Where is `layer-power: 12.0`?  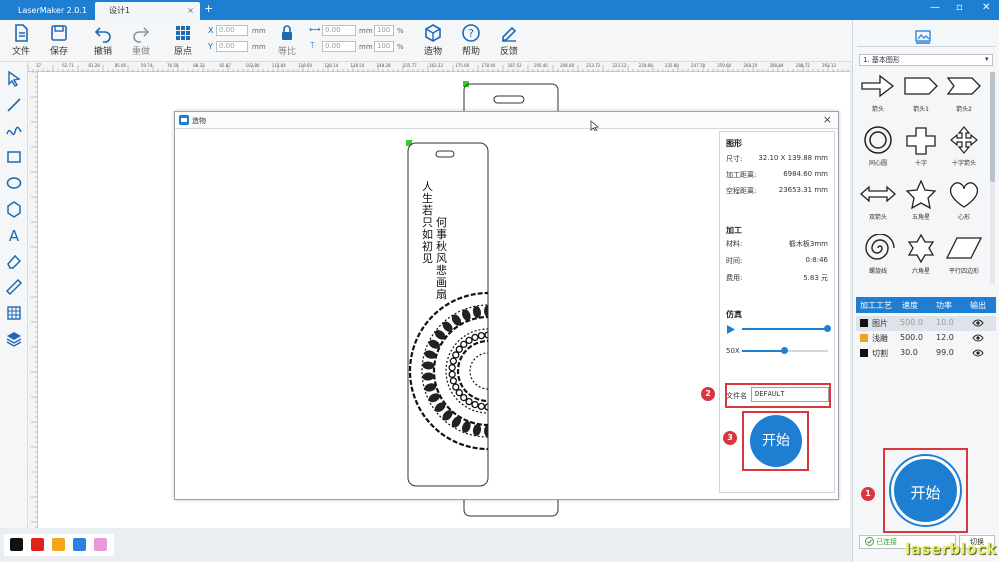 layer-power: 12.0 is located at coordinates (945, 337).